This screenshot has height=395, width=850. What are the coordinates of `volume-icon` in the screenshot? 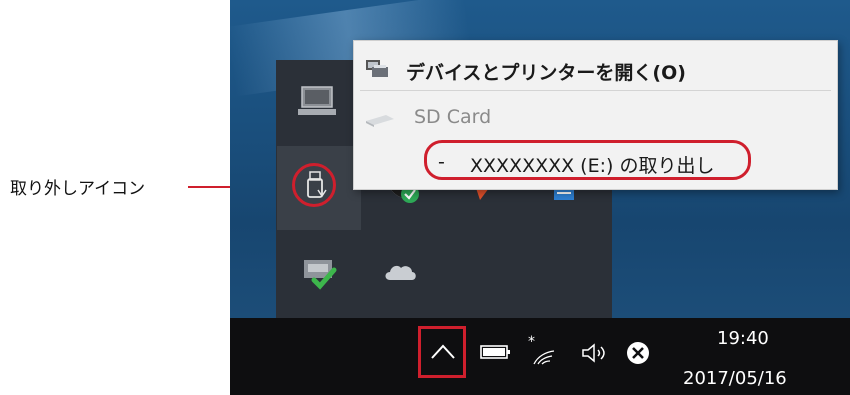 It's located at (595, 353).